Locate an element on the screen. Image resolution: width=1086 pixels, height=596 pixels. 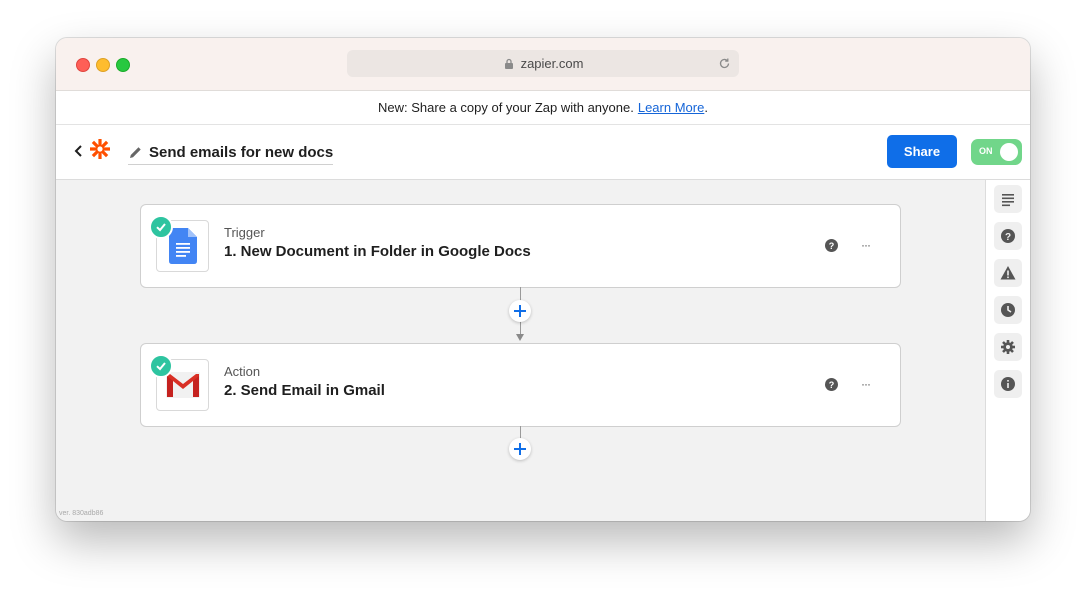
sidebar-outline-button is located at coordinates (1008, 199).